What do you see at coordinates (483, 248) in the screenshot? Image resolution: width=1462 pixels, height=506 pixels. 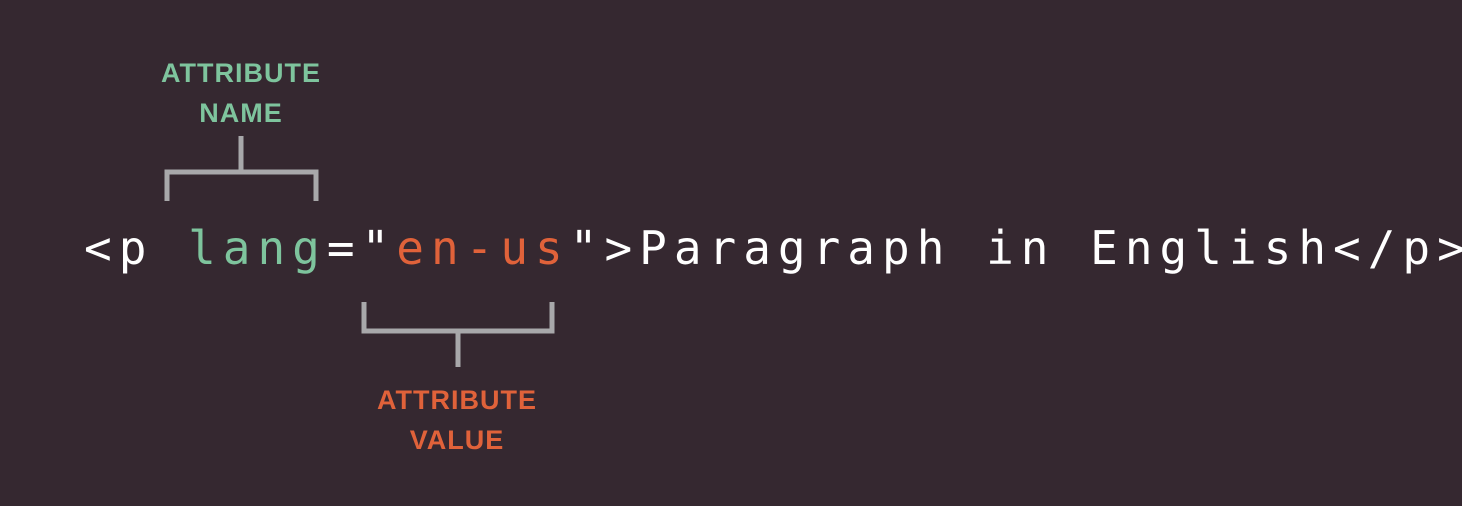 I see `code-attribute-value: en-us` at bounding box center [483, 248].